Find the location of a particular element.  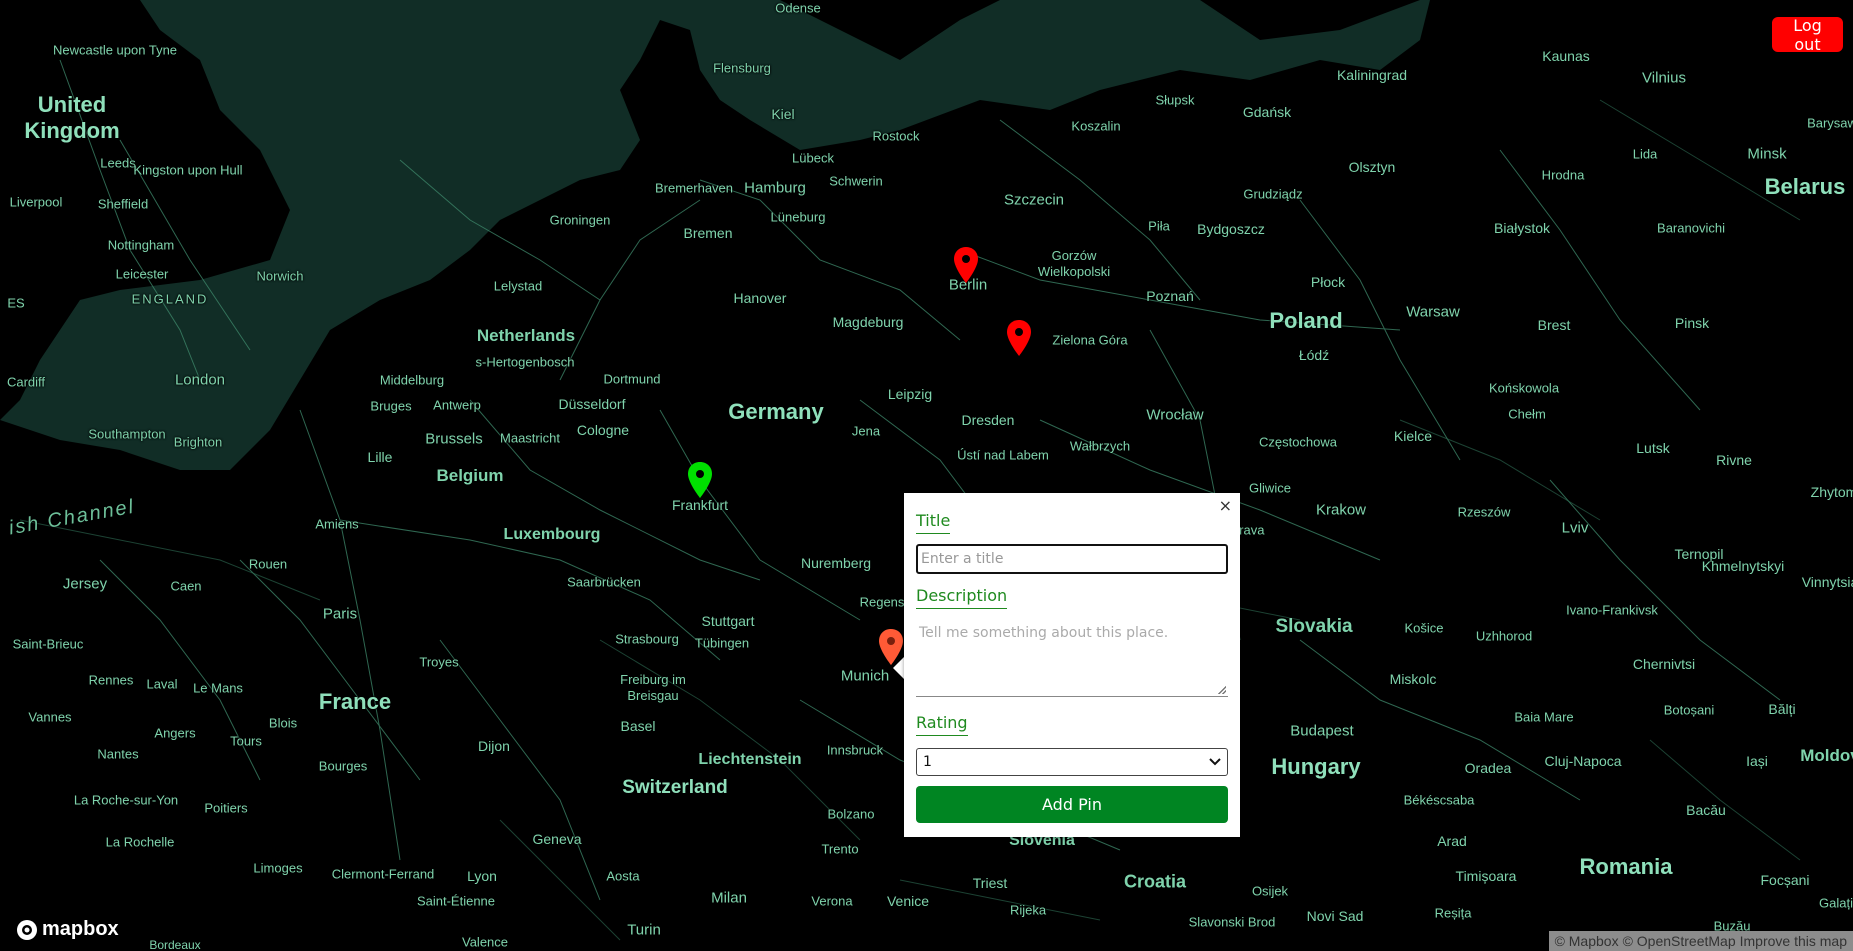

map-label-verona: Verona is located at coordinates (832, 901).